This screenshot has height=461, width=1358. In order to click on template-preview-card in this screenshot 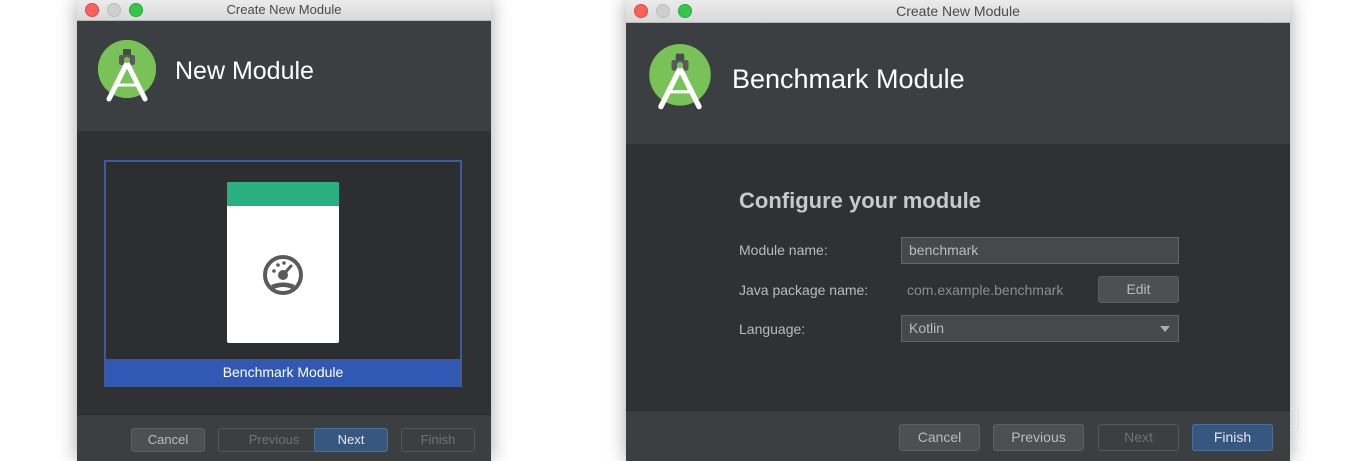, I will do `click(283, 262)`.